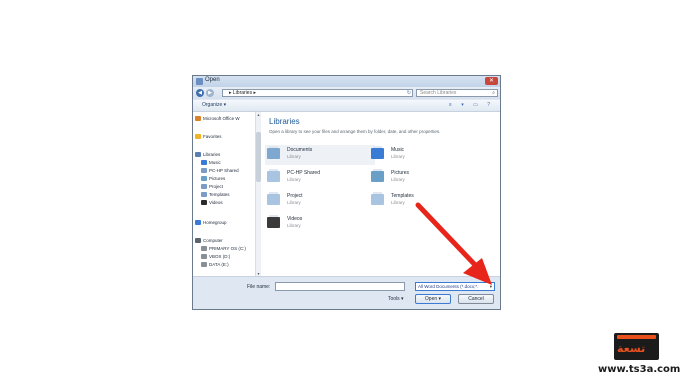 The height and width of the screenshot is (388, 696). What do you see at coordinates (471, 105) in the screenshot?
I see `view-options-icons: ≡ ▾ ▭ ?` at bounding box center [471, 105].